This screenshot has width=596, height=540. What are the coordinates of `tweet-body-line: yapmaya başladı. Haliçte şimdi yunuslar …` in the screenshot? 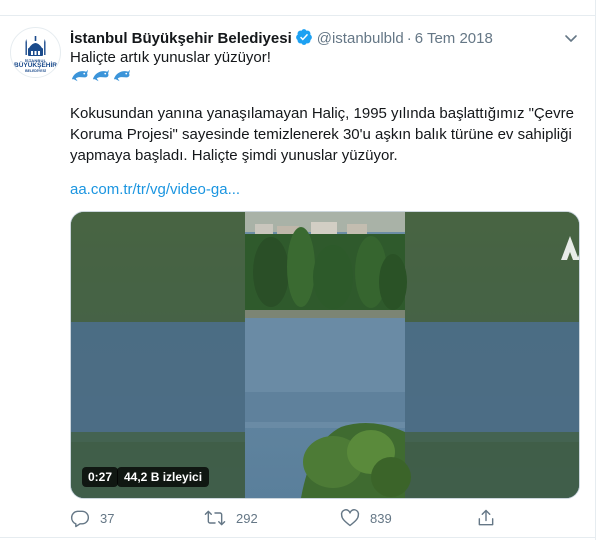 It's located at (234, 155).